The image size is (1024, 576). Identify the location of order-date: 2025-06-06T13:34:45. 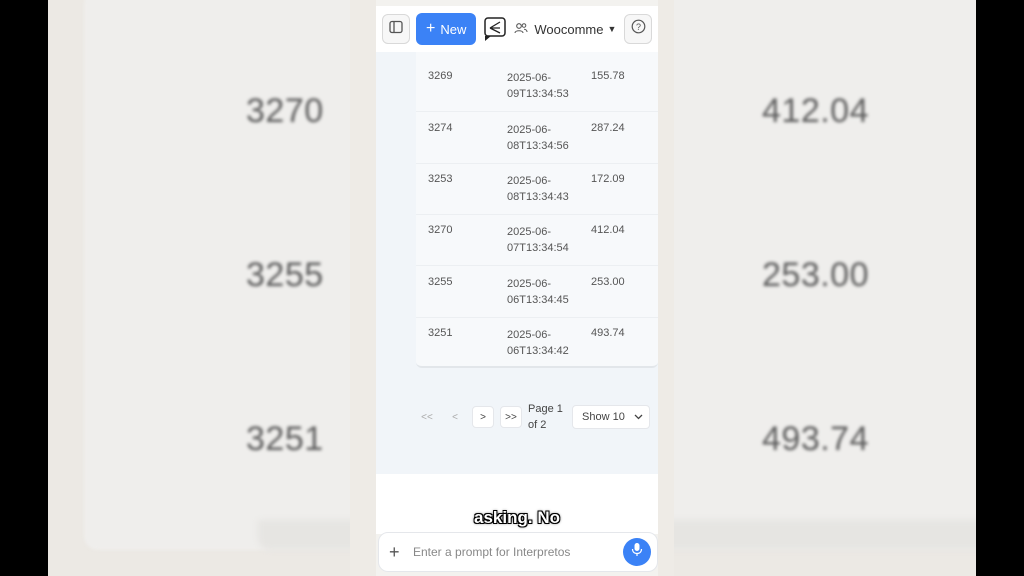
(538, 292).